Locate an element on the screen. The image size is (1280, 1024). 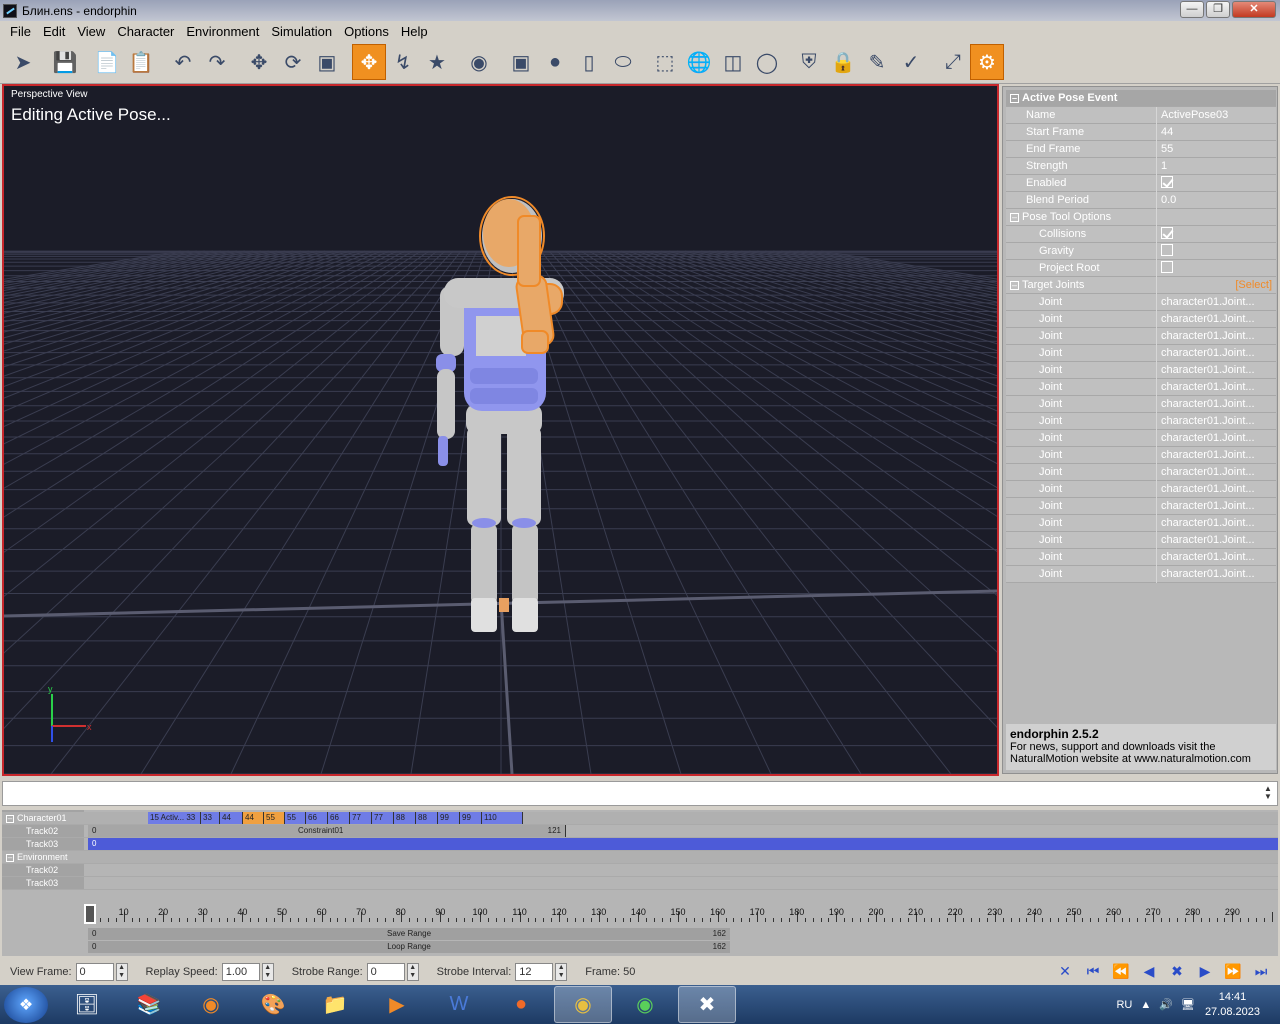
sphere-primitive-icon: ● is located at coordinates (555, 62).